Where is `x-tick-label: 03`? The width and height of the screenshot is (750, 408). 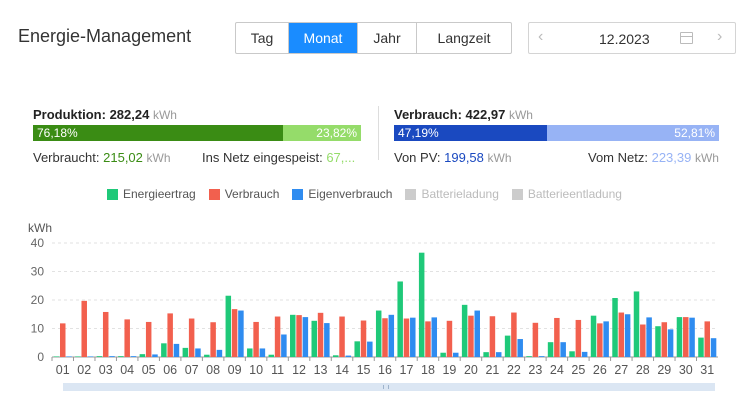 x-tick-label: 03 is located at coordinates (106, 370).